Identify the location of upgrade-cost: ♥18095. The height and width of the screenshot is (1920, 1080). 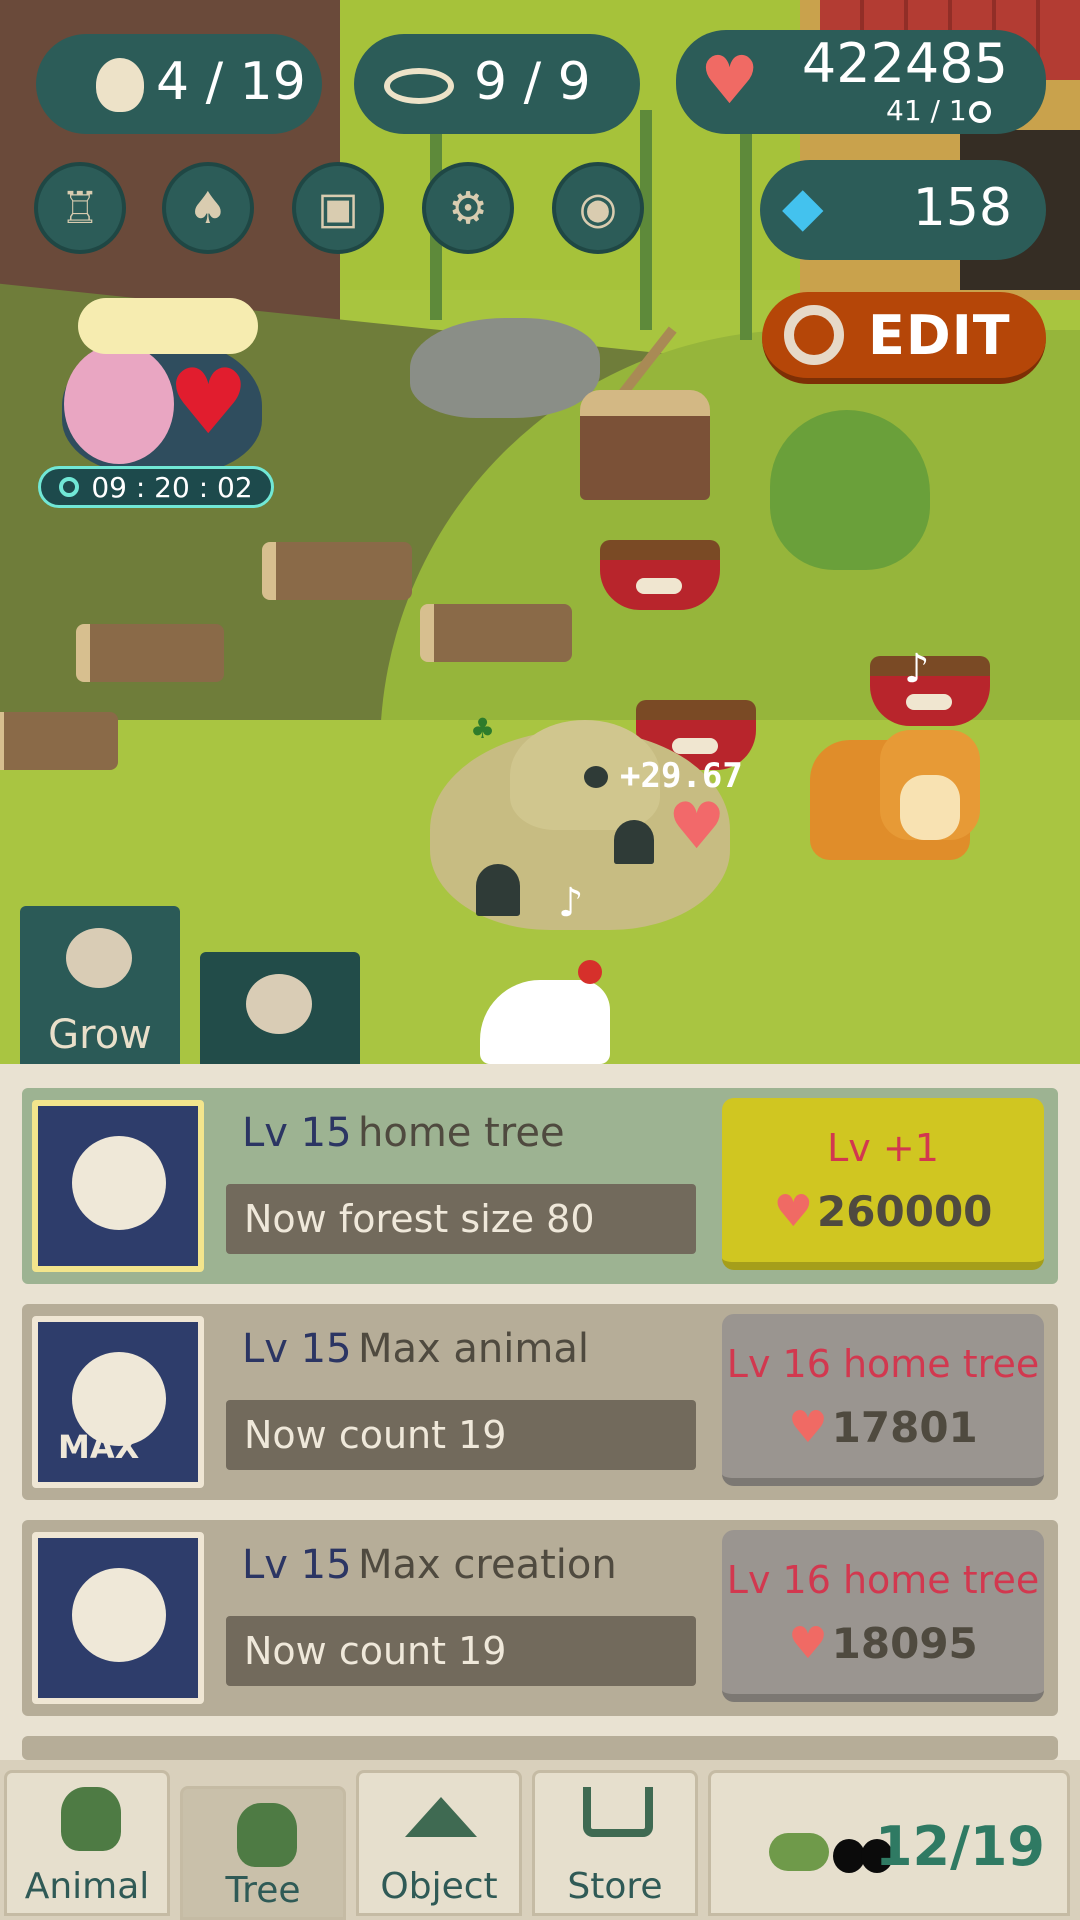
(883, 1643).